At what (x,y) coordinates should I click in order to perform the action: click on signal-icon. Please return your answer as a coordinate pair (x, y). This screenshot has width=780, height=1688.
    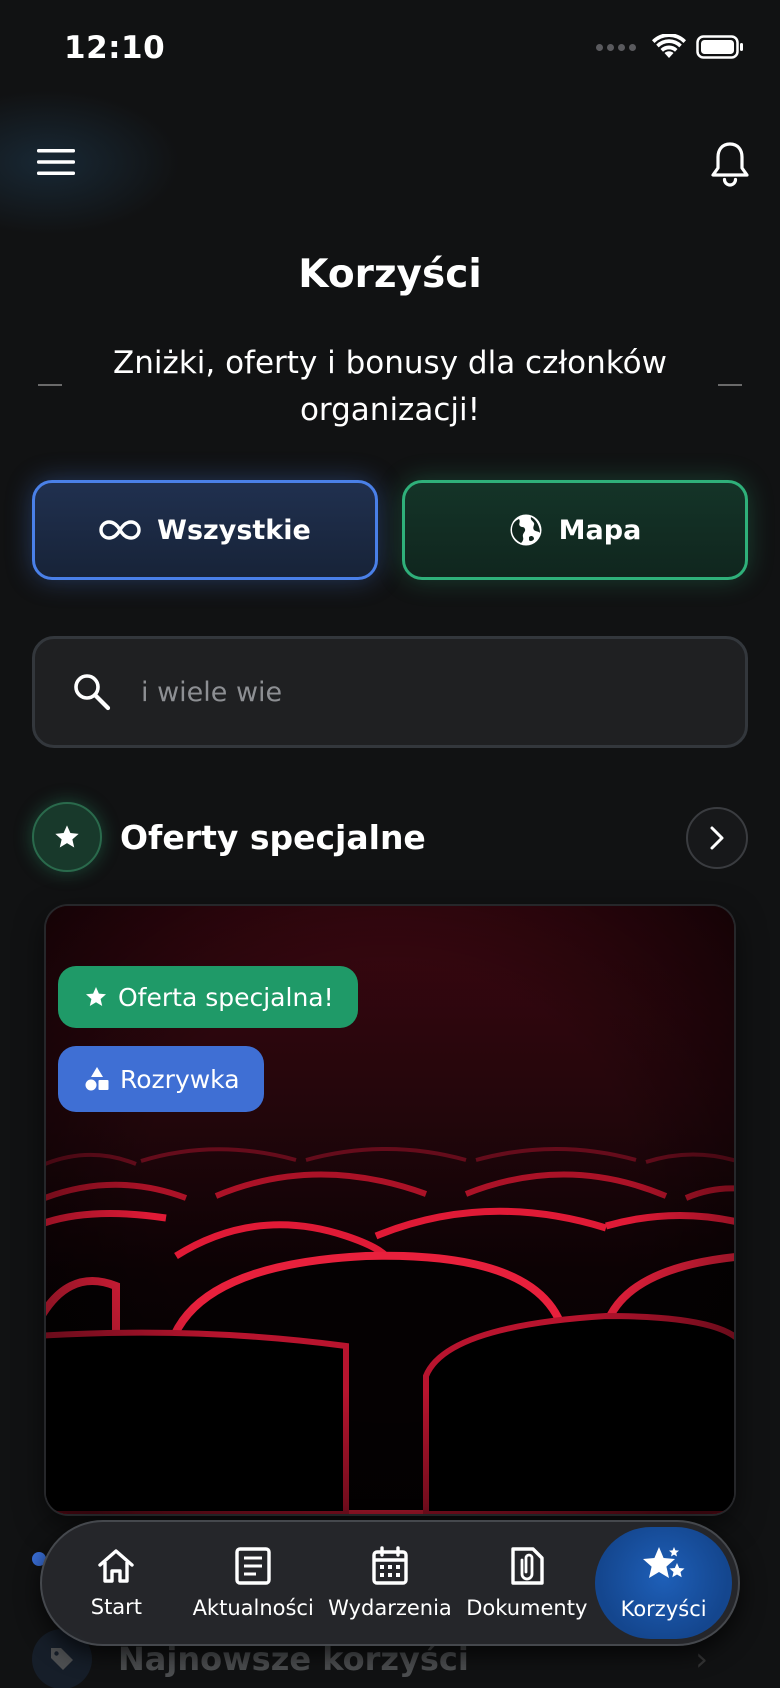
    Looking at the image, I should click on (616, 47).